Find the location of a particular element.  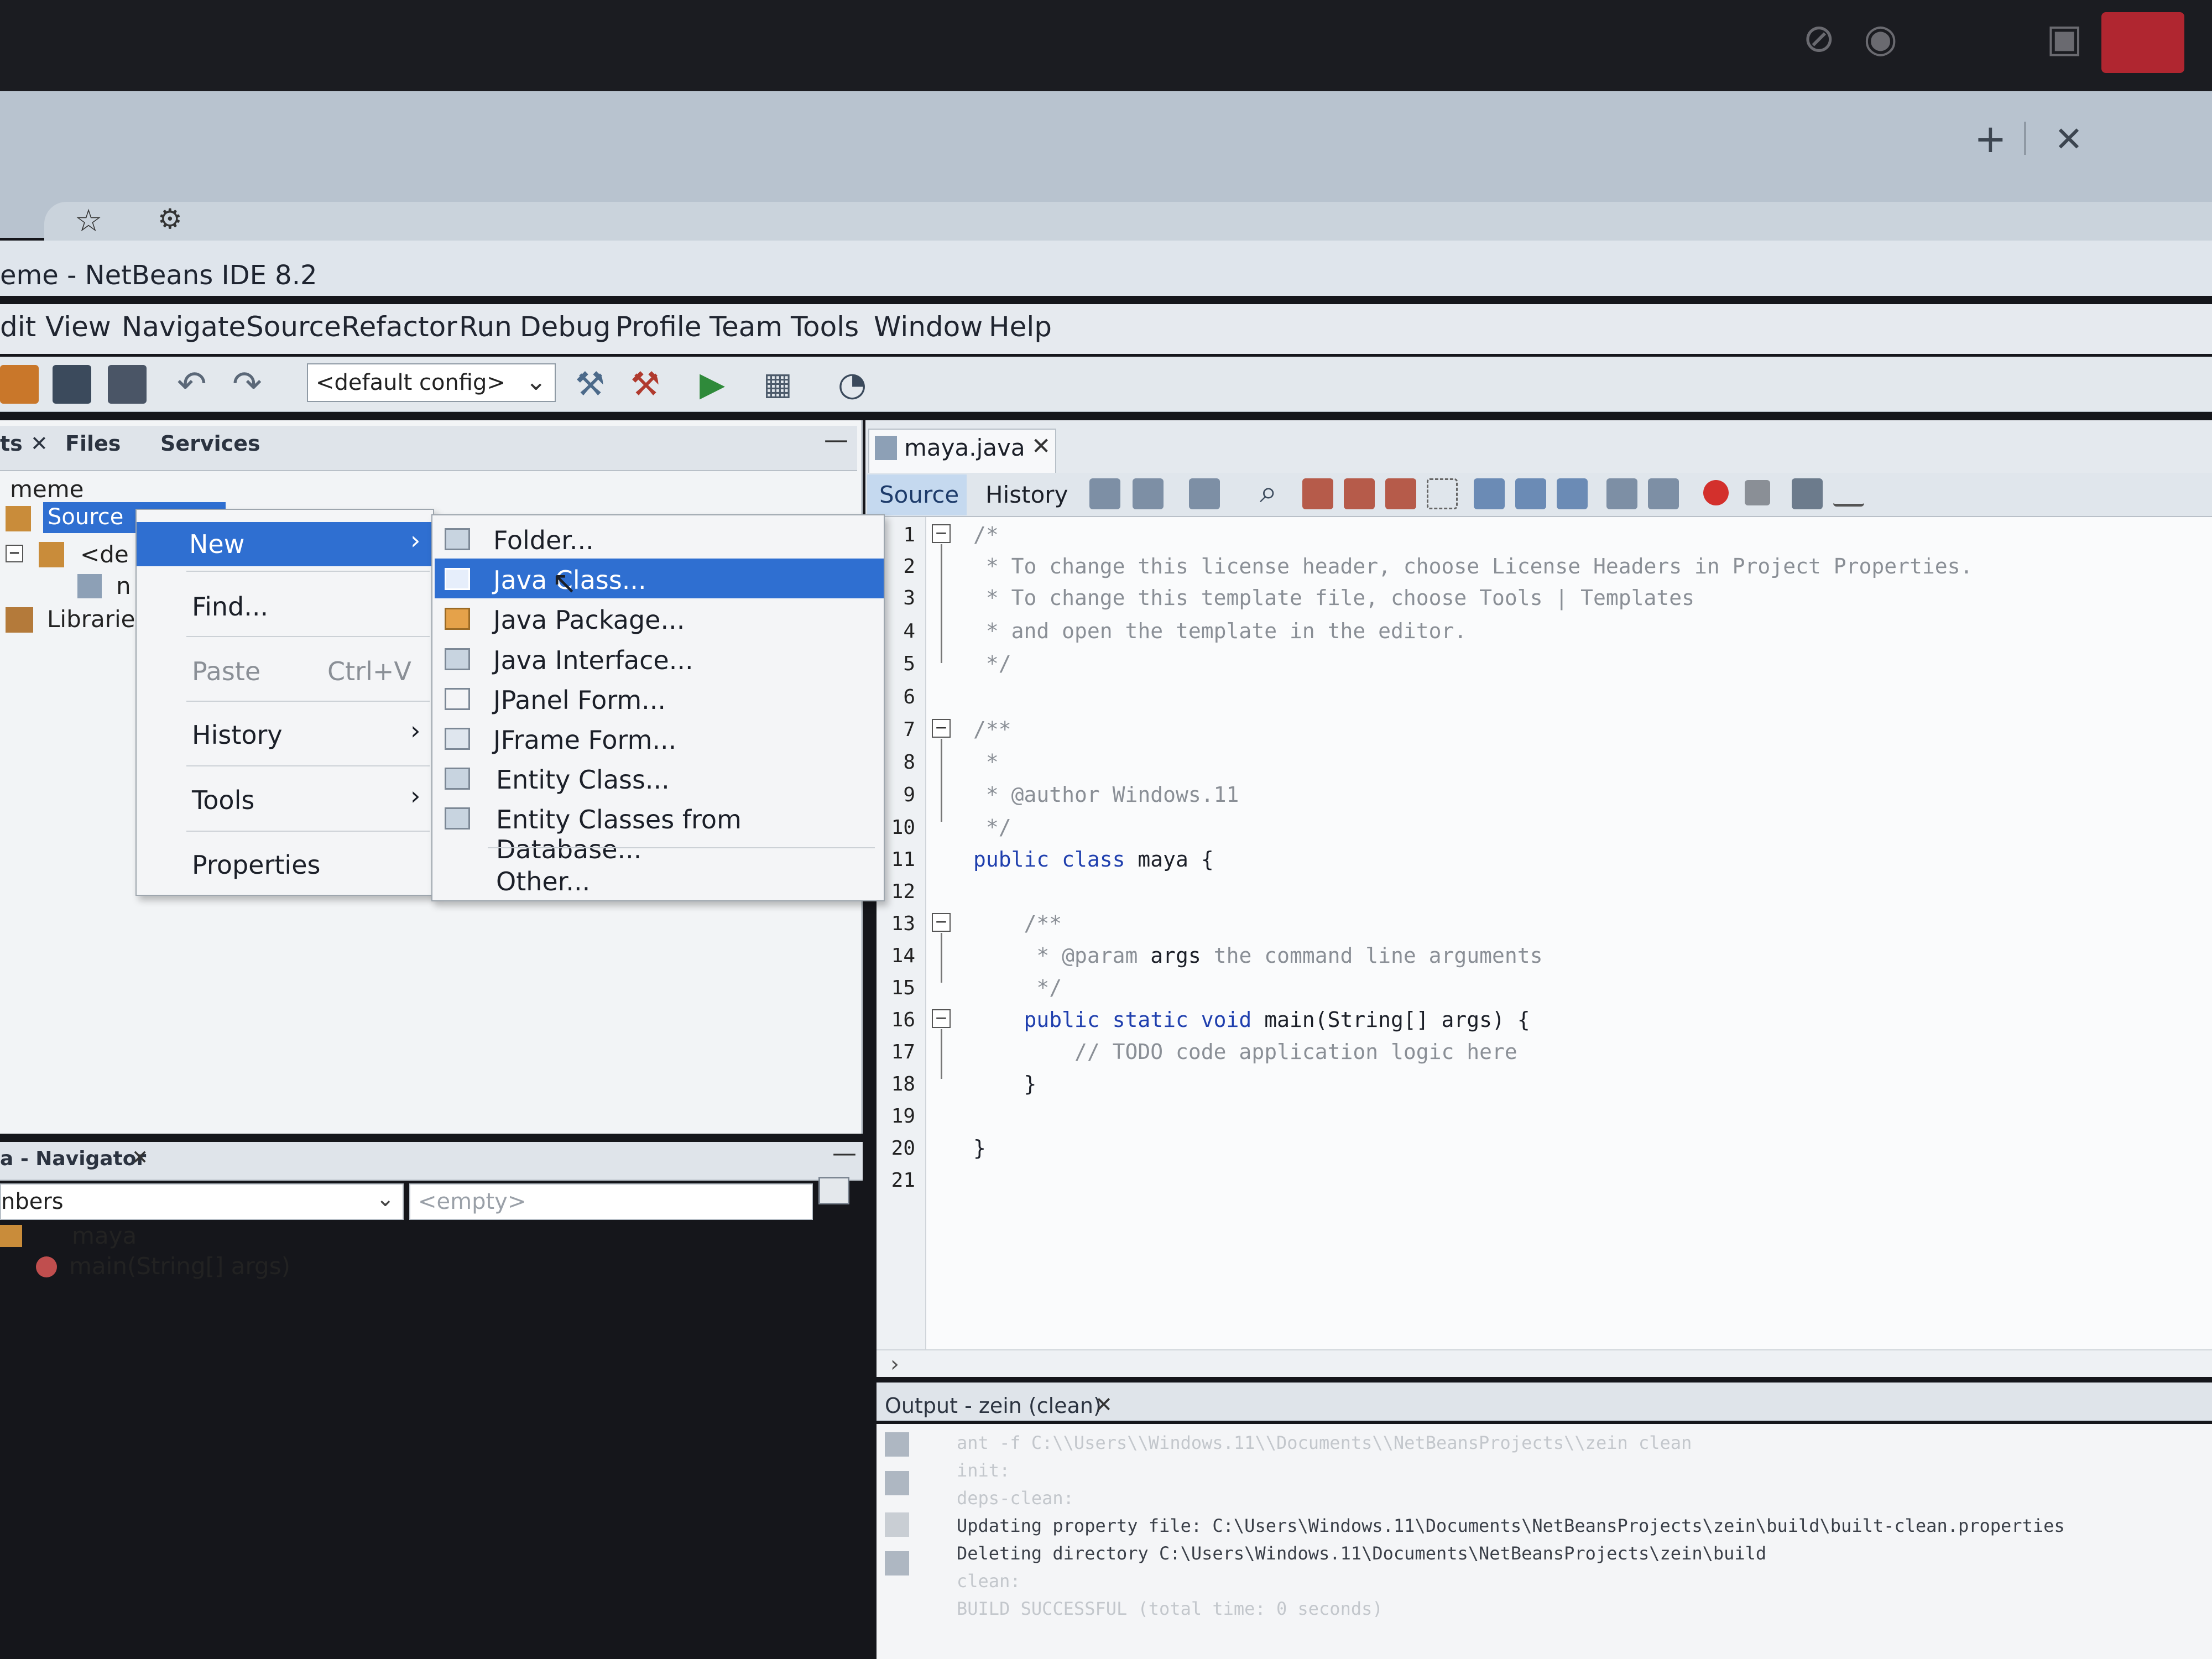

toggle-bookmark-icon is located at coordinates (1573, 494).